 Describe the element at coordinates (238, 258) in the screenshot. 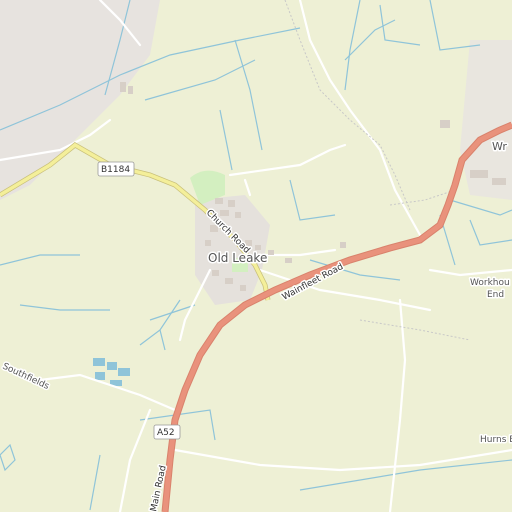

I see `place-label-old-leake: Old Leake` at that location.